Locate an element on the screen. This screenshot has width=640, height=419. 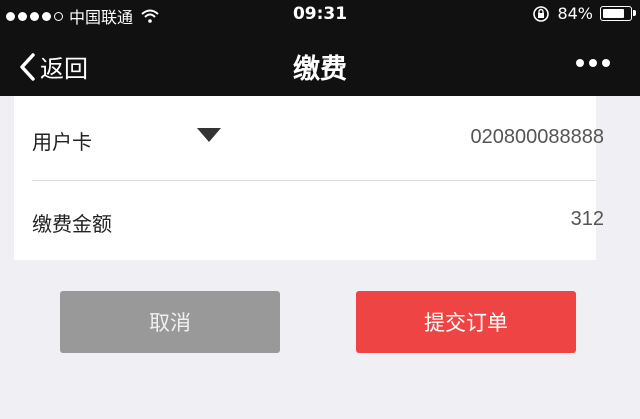
battery-icon is located at coordinates (618, 13).